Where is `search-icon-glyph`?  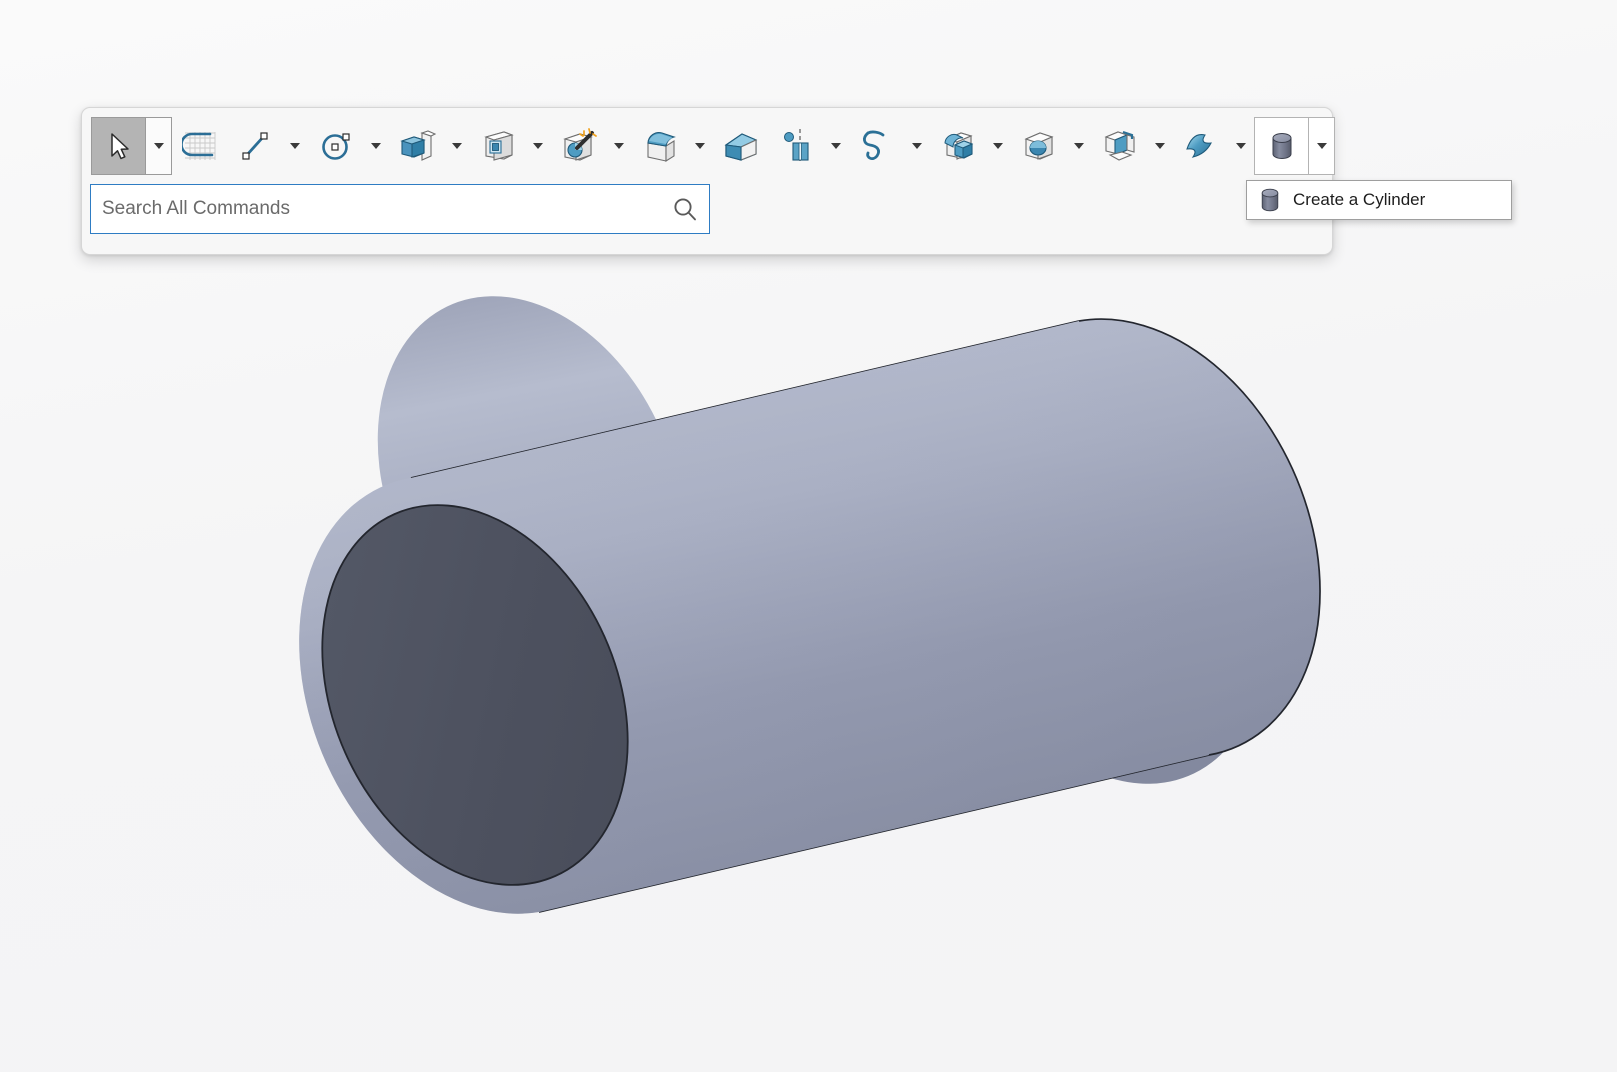 search-icon-glyph is located at coordinates (685, 209).